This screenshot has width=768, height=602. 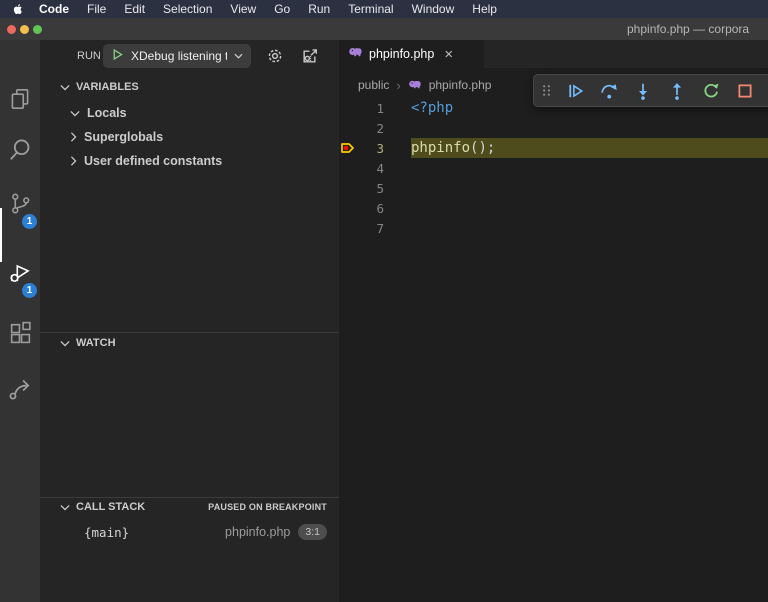 What do you see at coordinates (275, 56) in the screenshot?
I see `gear-icon` at bounding box center [275, 56].